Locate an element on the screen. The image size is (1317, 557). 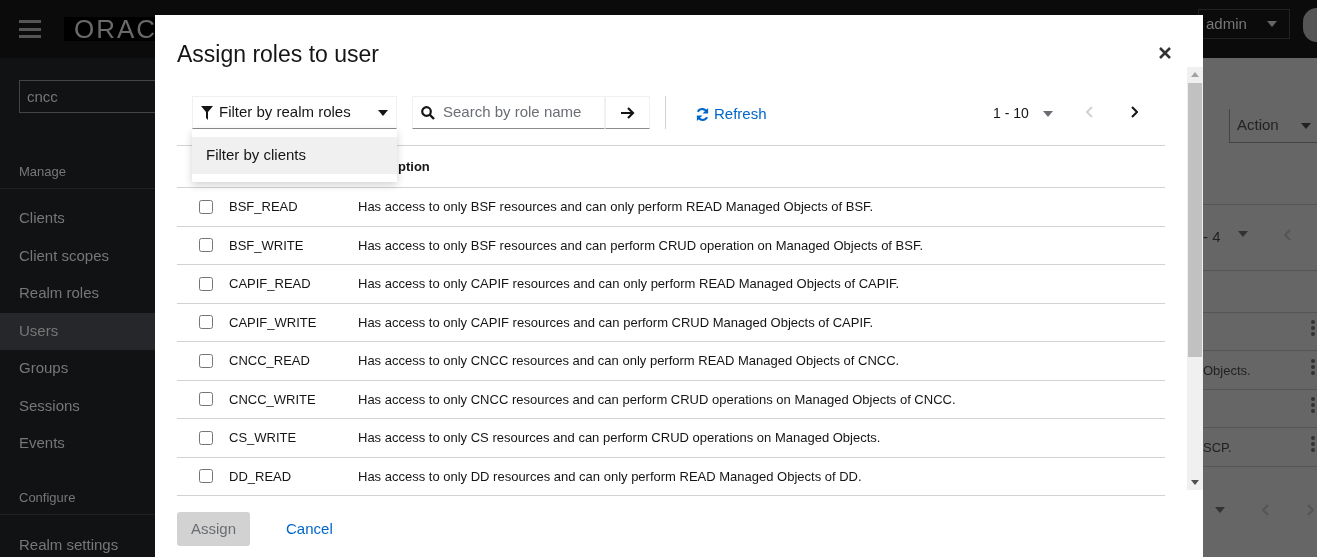
role-description: Has access to only CAPIF resources and can only perform READ Managed Objects of CAPIF. is located at coordinates (629, 284).